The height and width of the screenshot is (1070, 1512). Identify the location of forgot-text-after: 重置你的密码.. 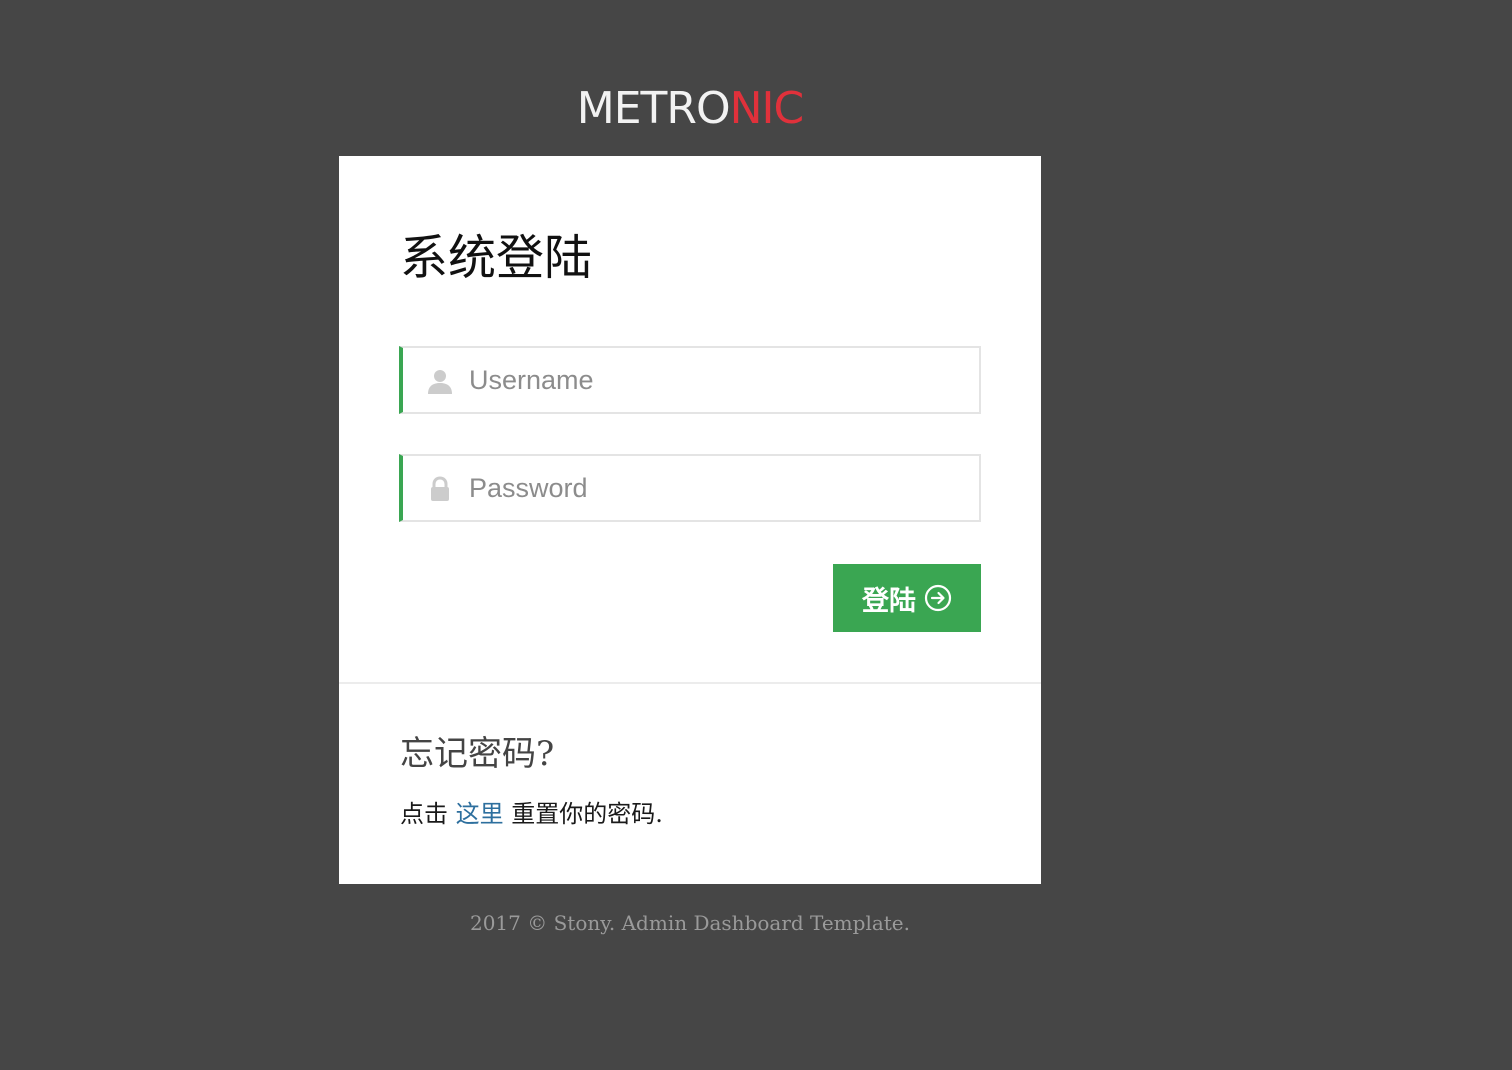
(587, 814).